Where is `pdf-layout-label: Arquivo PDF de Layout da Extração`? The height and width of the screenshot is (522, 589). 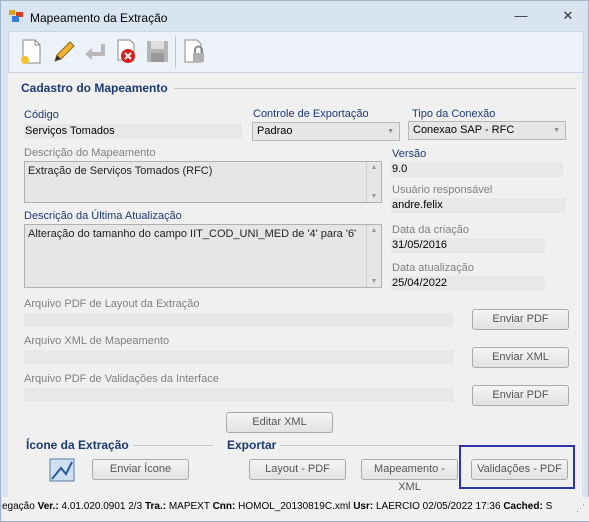
pdf-layout-label: Arquivo PDF de Layout da Extração is located at coordinates (112, 304).